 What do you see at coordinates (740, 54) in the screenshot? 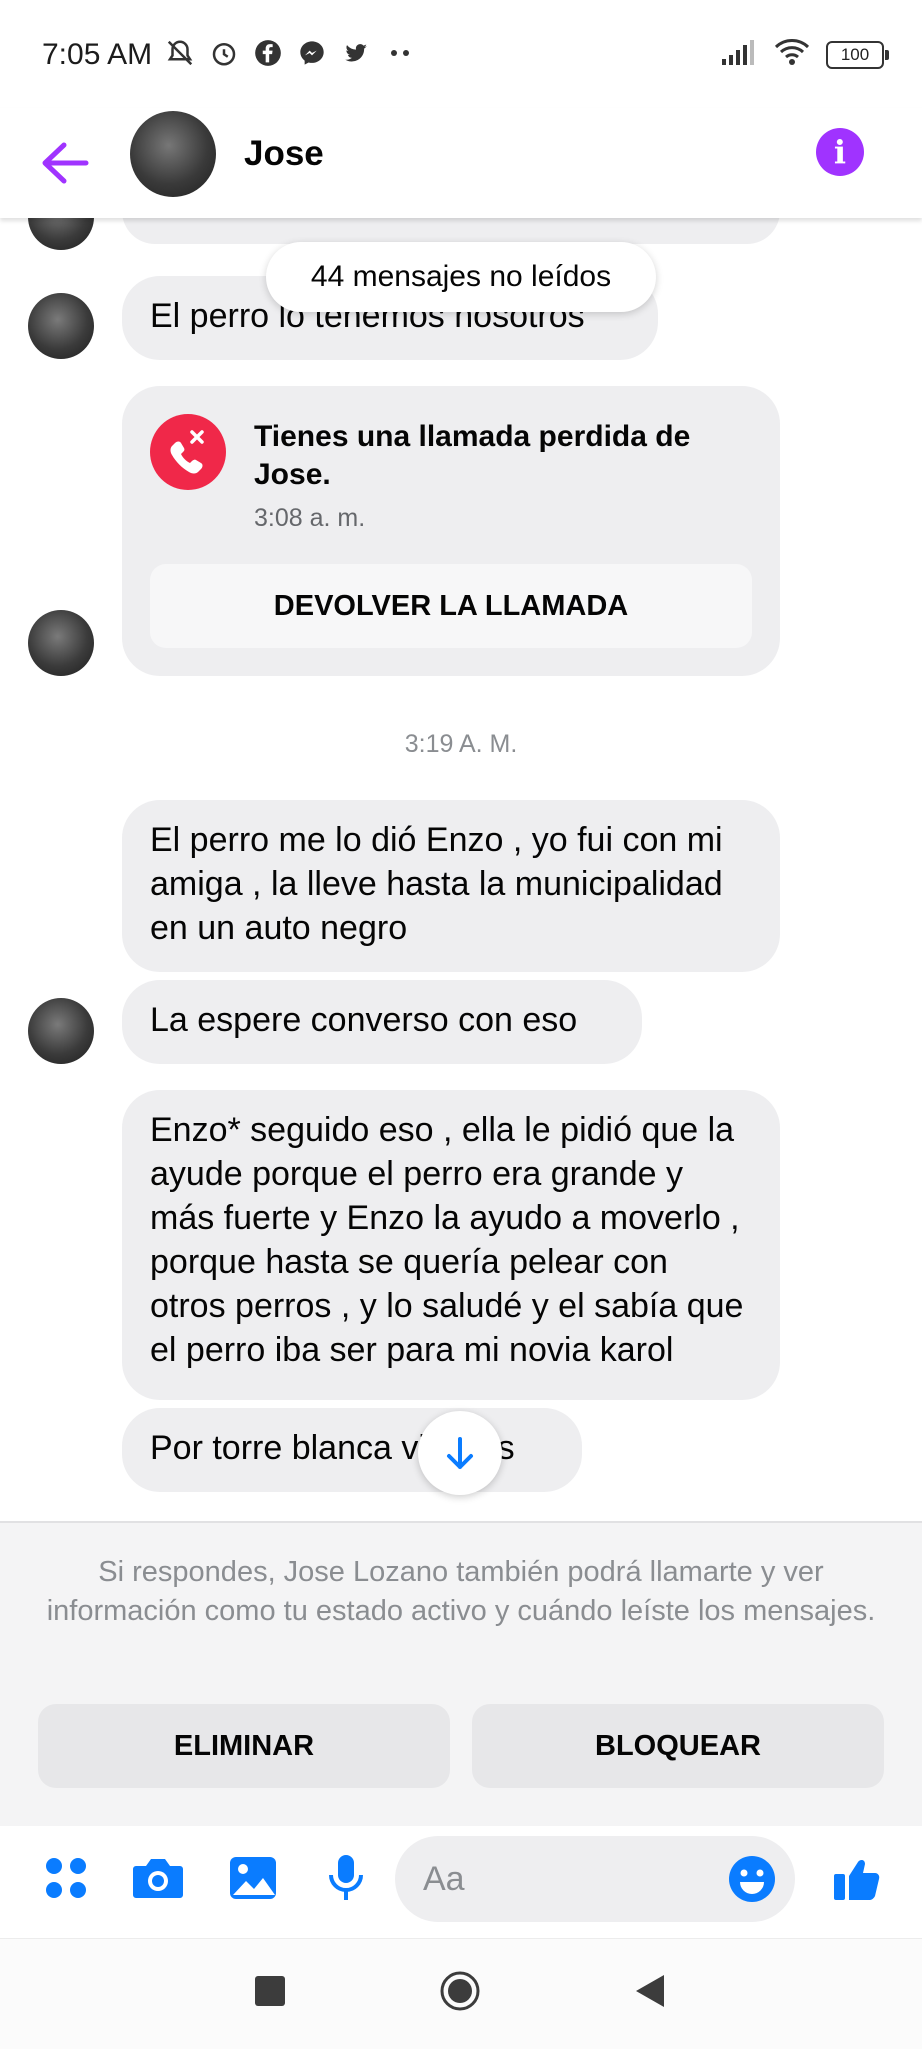
I see `signal-icon` at bounding box center [740, 54].